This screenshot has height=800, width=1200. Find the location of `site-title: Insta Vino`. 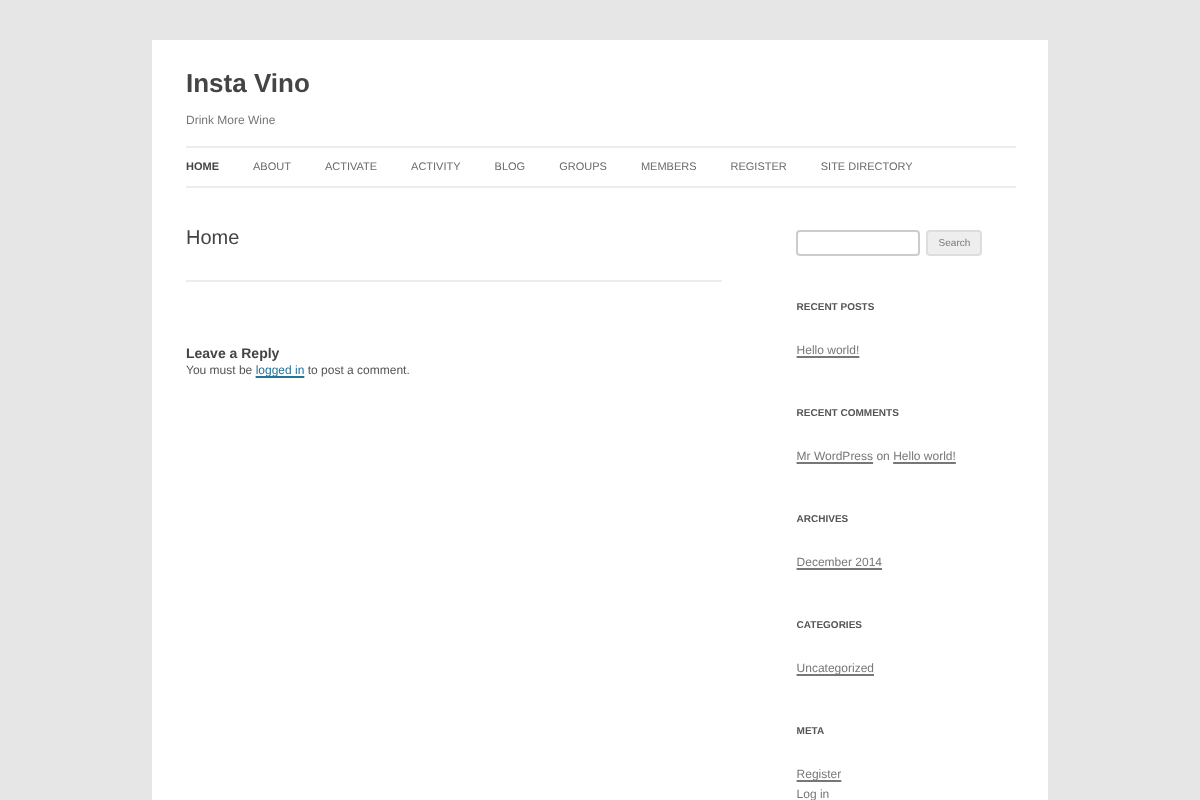

site-title: Insta Vino is located at coordinates (601, 84).